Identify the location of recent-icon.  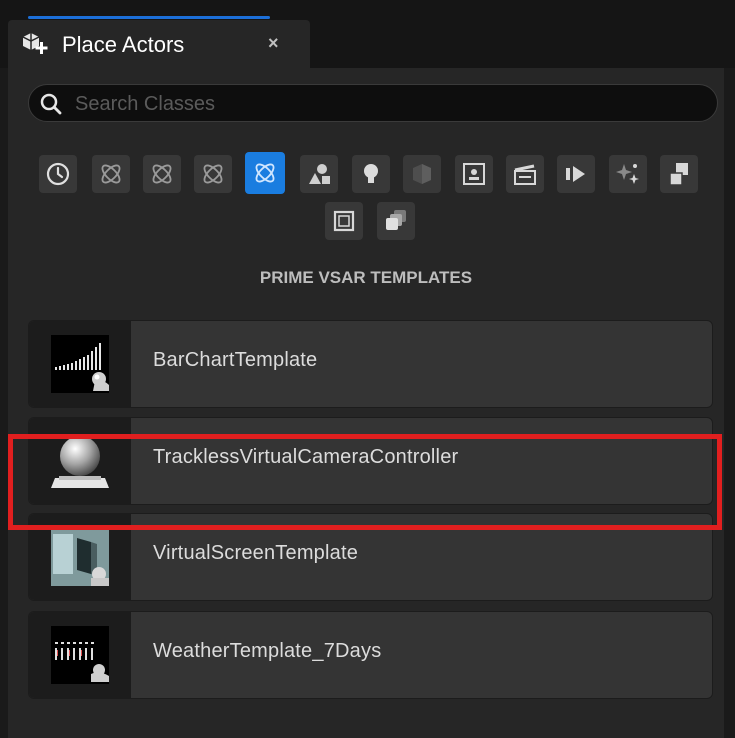
(58, 174).